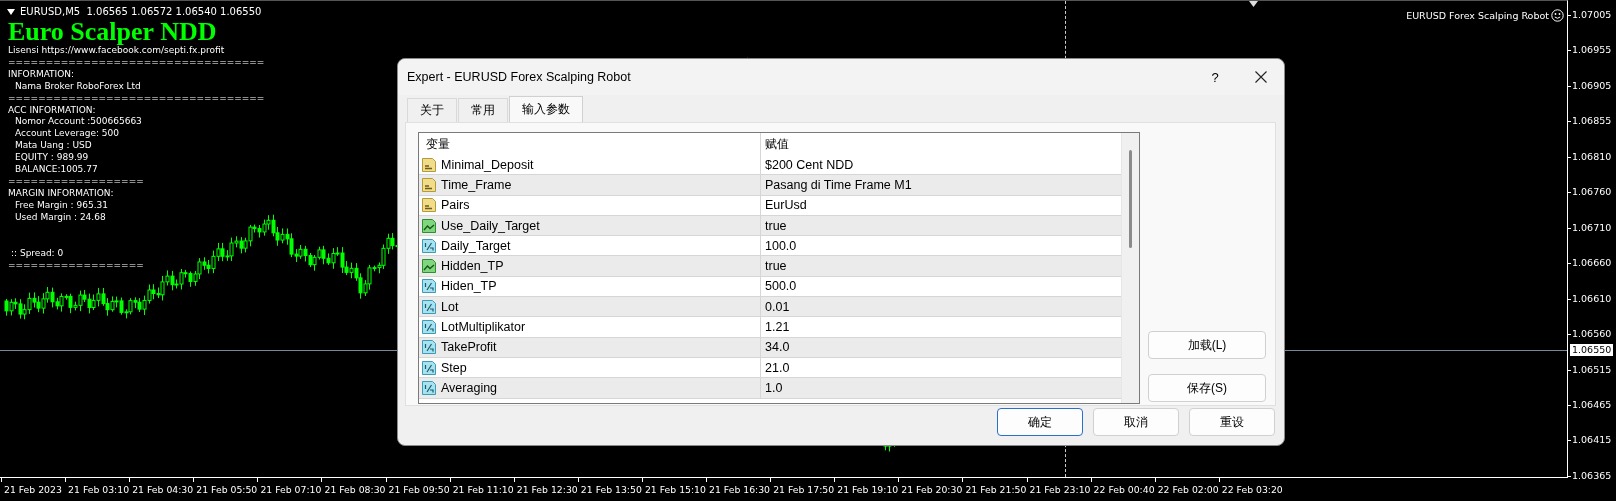 The width and height of the screenshot is (1616, 501). Describe the element at coordinates (609, 489) in the screenshot. I see `time-label: 21 Feb 13:50` at that location.